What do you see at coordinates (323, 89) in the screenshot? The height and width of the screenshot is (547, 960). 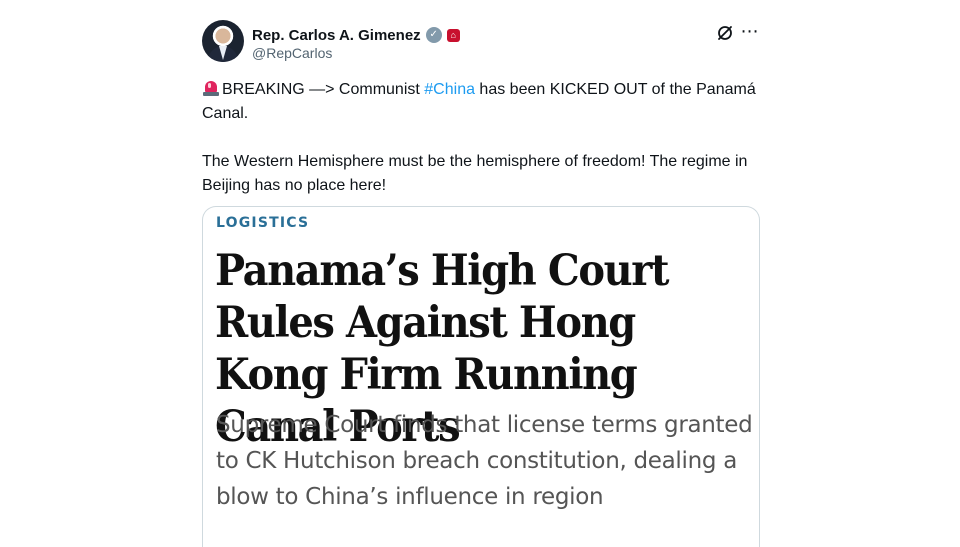 I see `tweet-text-prefix: BREAKING —> Communist` at bounding box center [323, 89].